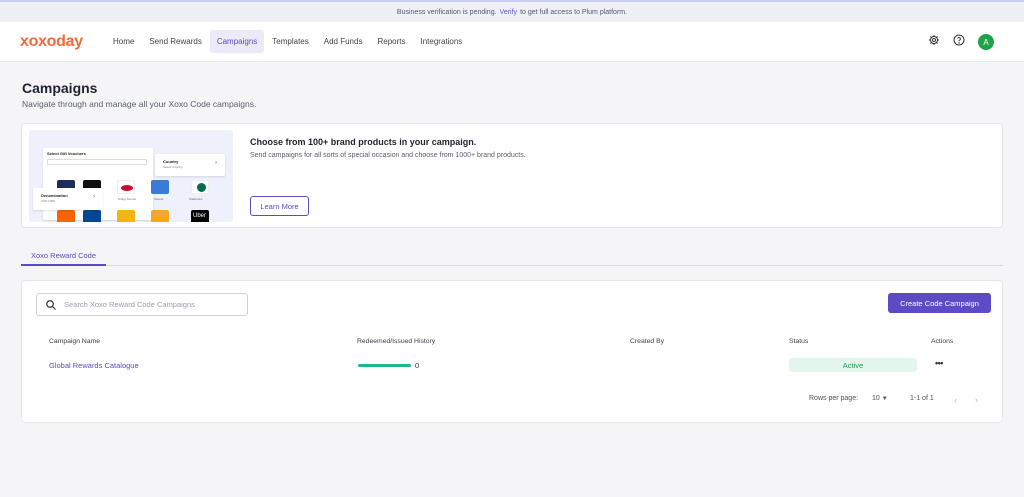 The image size is (1024, 497). Describe the element at coordinates (391, 41) in the screenshot. I see `nav-item-reports: Reports` at that location.